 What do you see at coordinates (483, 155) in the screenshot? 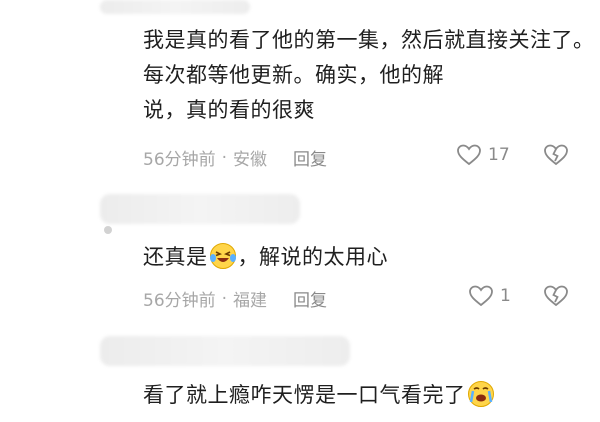
I see `like-button: 17` at bounding box center [483, 155].